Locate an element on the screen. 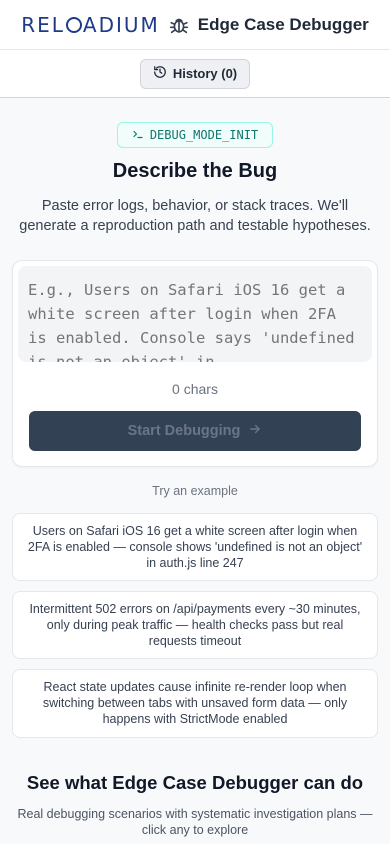 This screenshot has height=844, width=390. bug-description-input is located at coordinates (195, 314).